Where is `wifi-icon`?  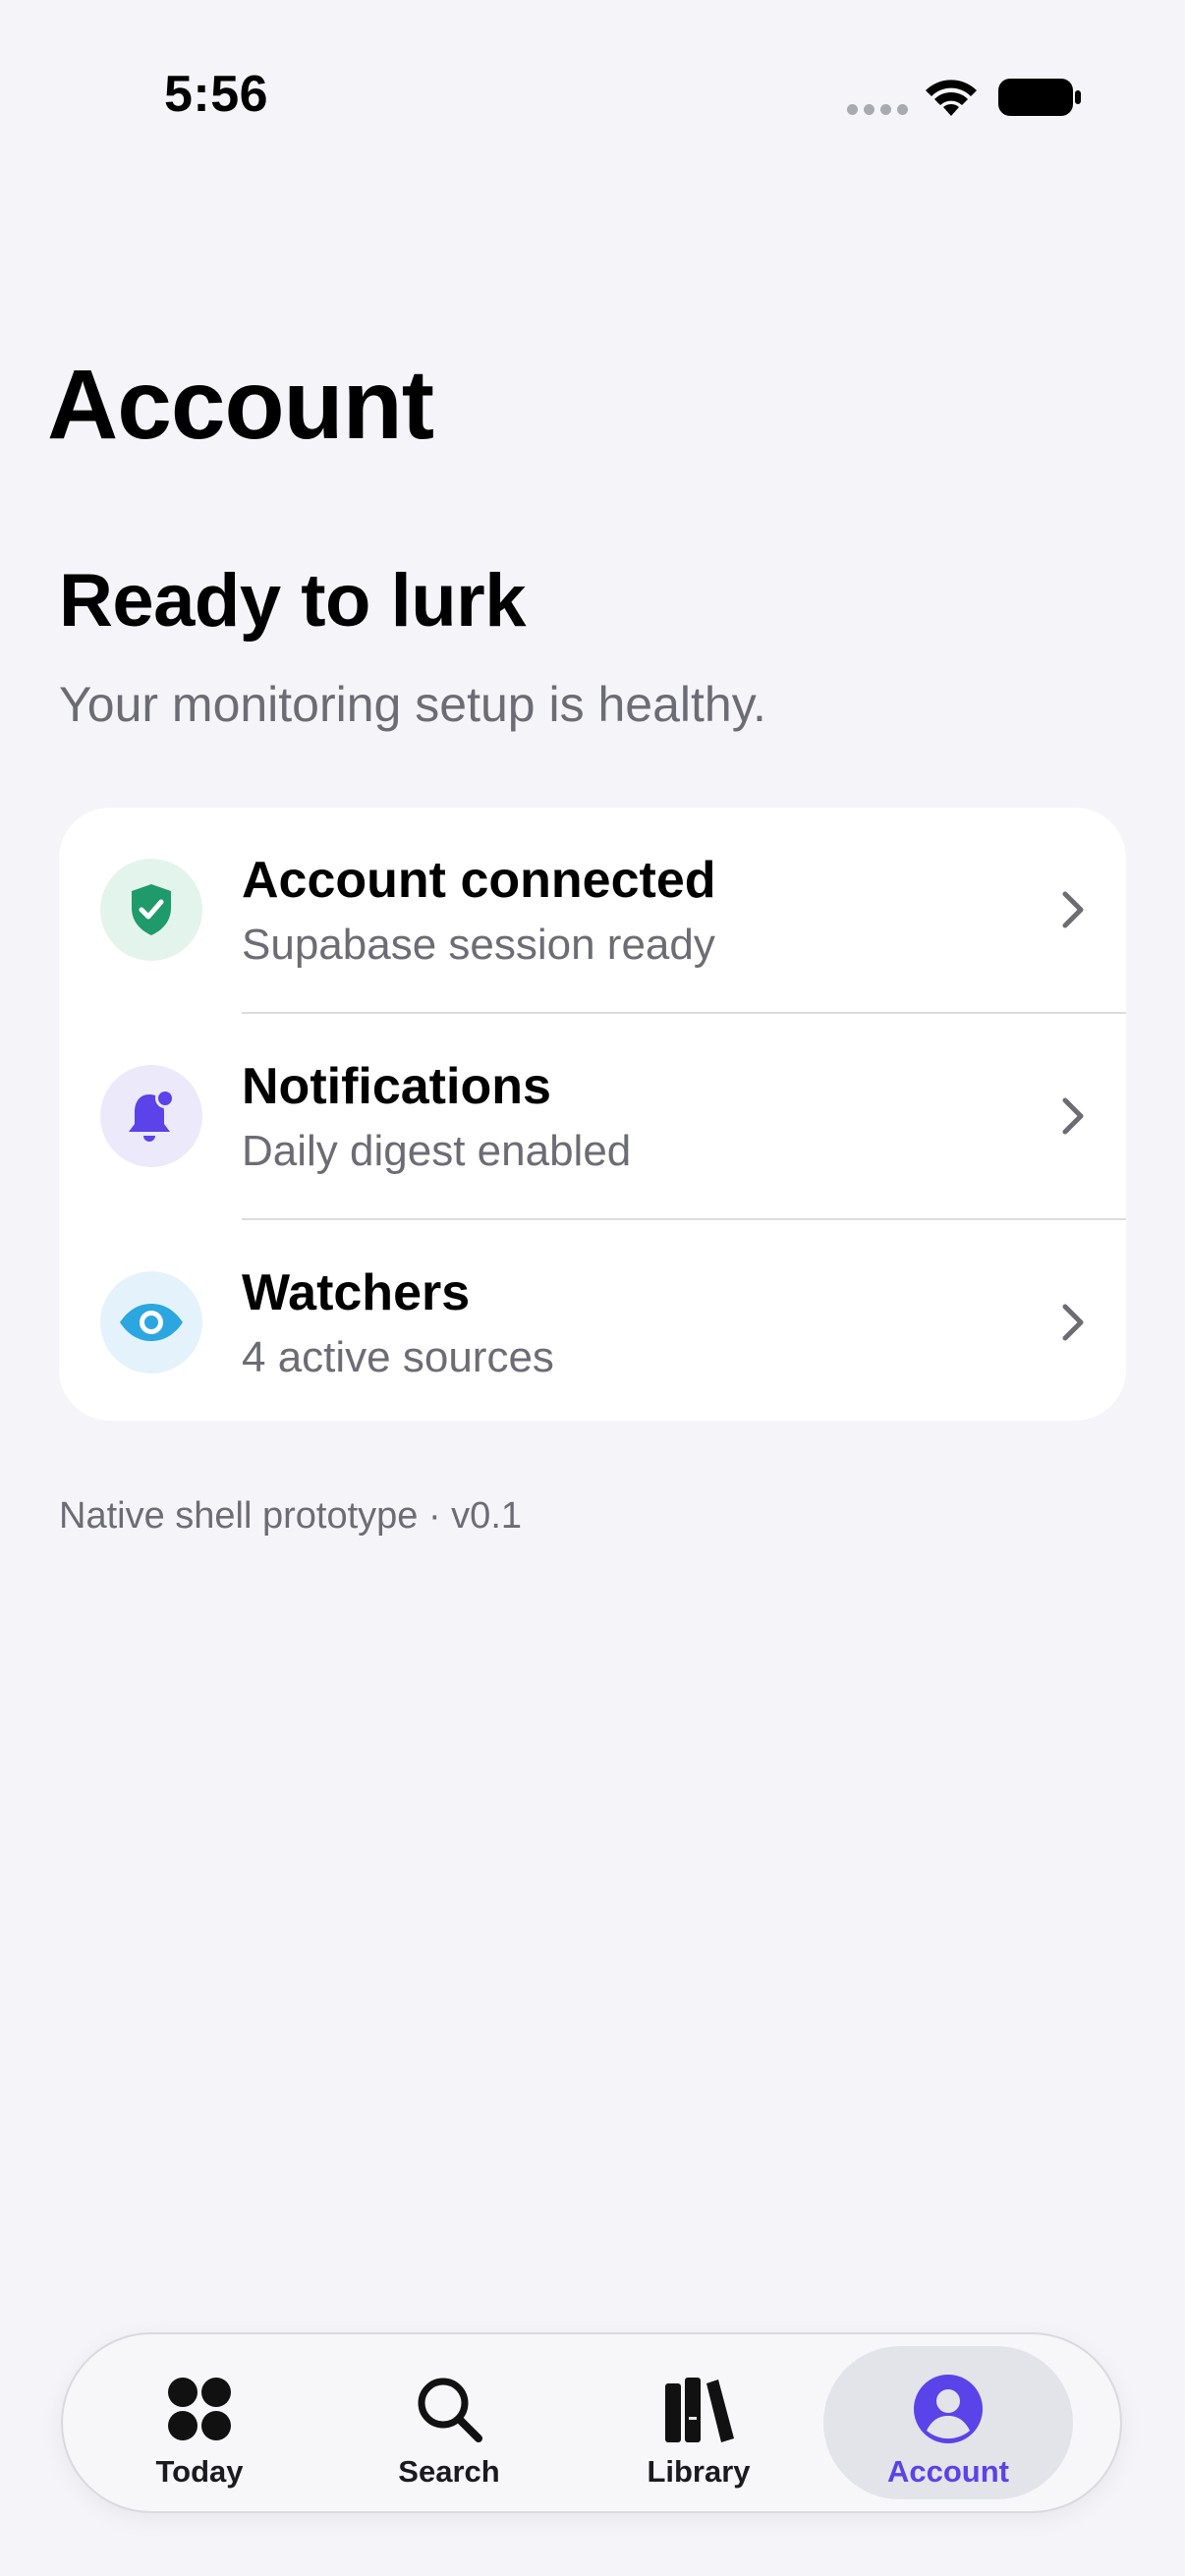
wifi-icon is located at coordinates (952, 98).